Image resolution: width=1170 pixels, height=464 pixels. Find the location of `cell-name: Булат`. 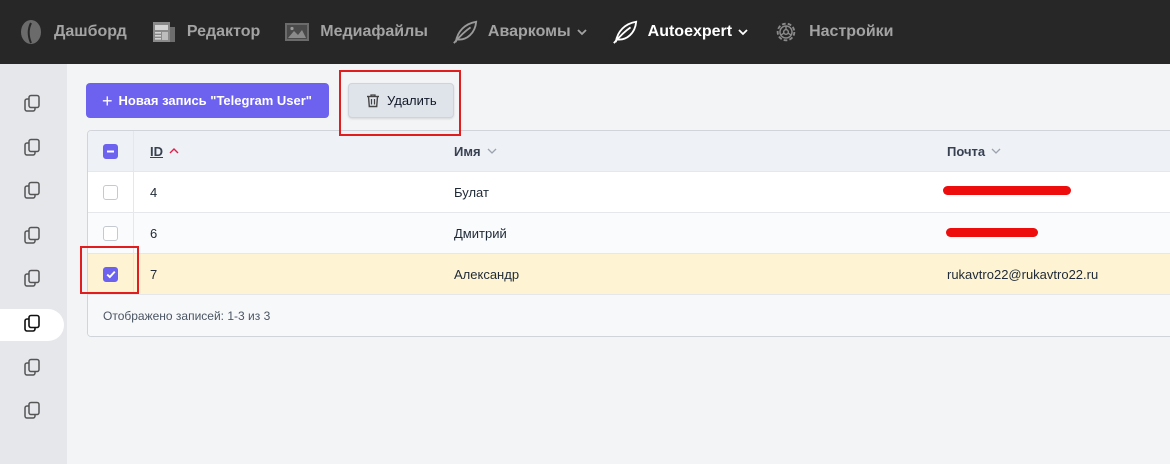

cell-name: Булат is located at coordinates (471, 192).